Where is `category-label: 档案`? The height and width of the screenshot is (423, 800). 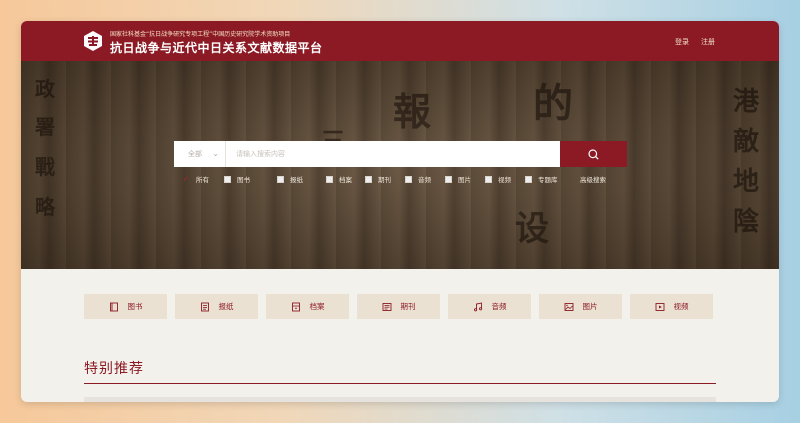 category-label: 档案 is located at coordinates (317, 306).